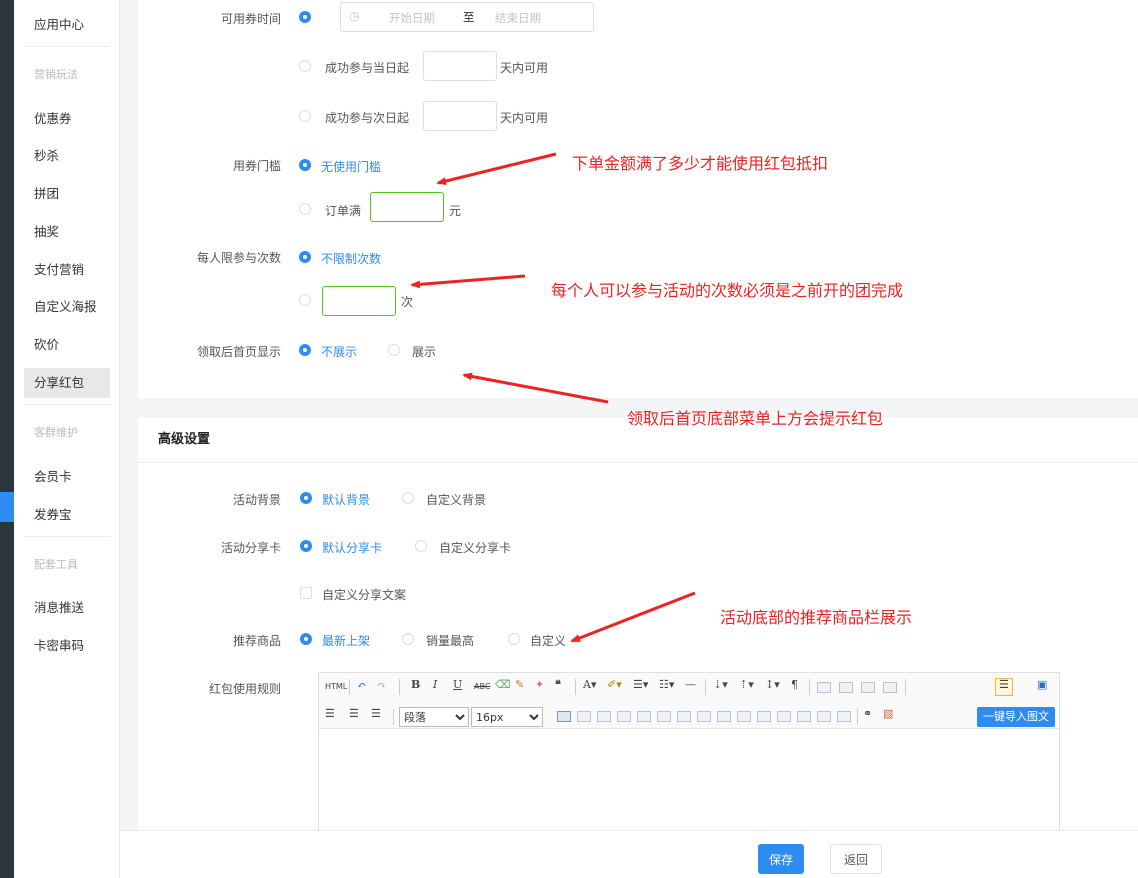 Image resolution: width=1138 pixels, height=878 pixels. What do you see at coordinates (408, 498) in the screenshot?
I see `background-custom-radio` at bounding box center [408, 498].